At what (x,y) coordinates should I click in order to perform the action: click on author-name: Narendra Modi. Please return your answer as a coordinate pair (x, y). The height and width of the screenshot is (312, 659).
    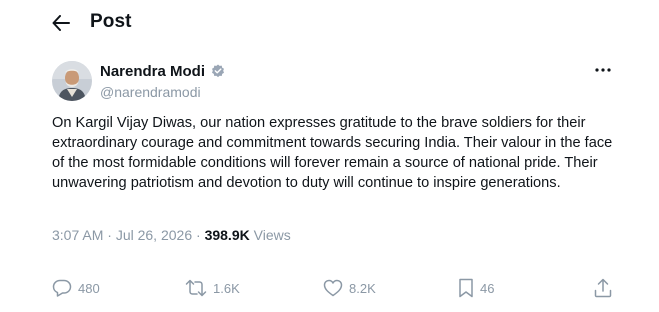
    Looking at the image, I should click on (152, 71).